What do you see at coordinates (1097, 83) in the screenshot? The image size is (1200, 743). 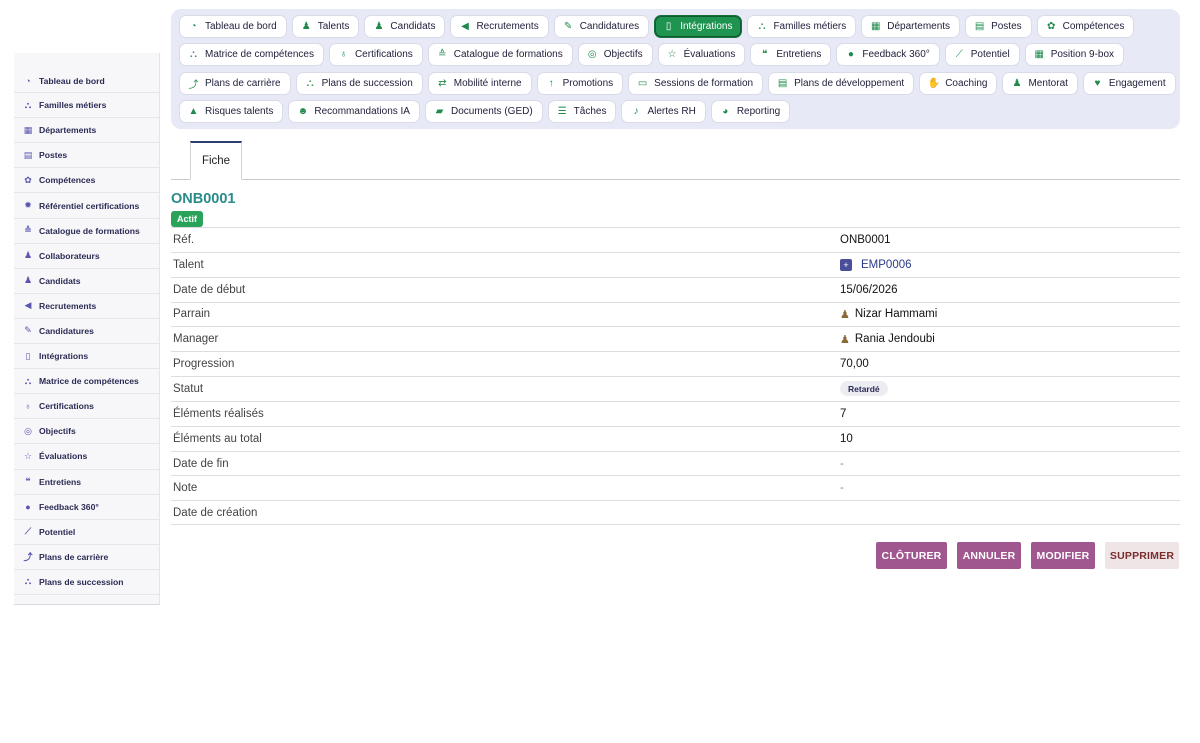 I see `heart-icon: ♥` at bounding box center [1097, 83].